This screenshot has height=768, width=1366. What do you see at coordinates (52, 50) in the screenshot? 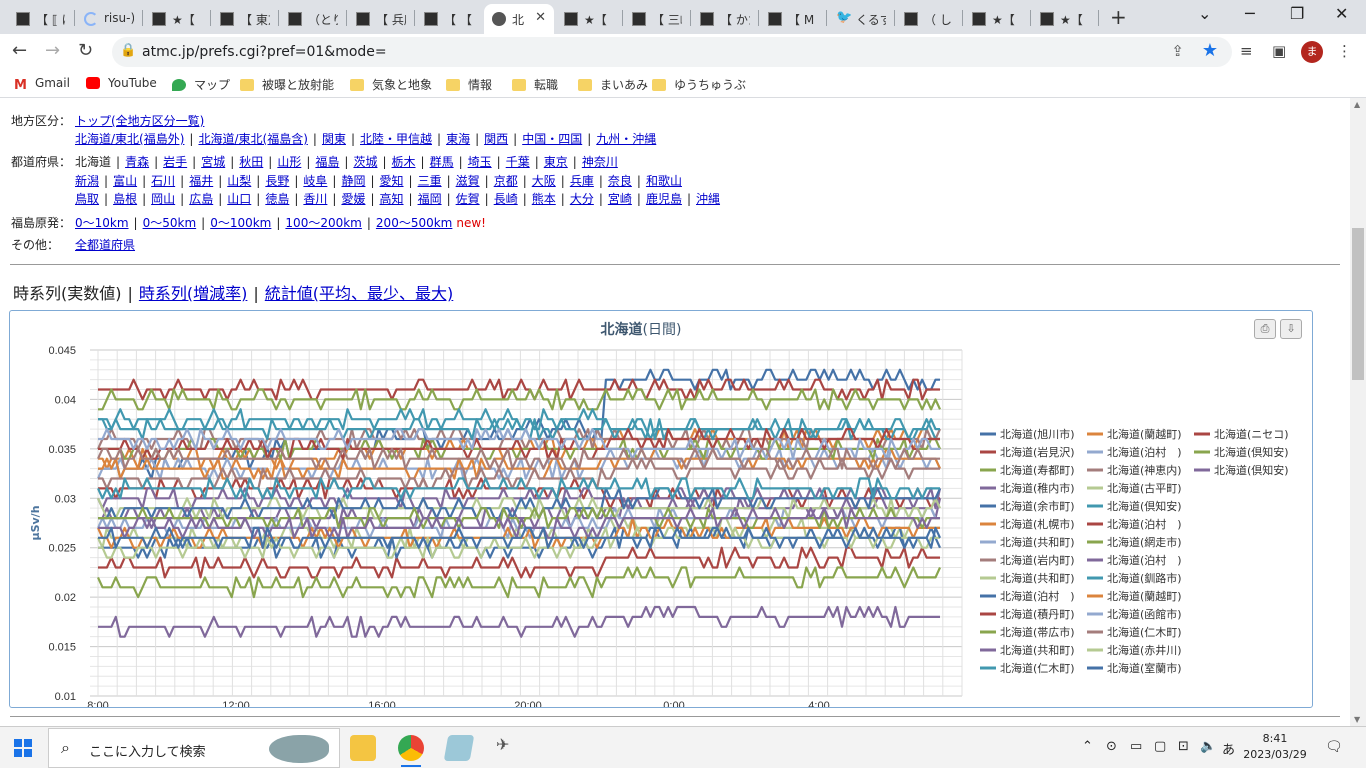
I see `forward-icon: →` at bounding box center [52, 50].